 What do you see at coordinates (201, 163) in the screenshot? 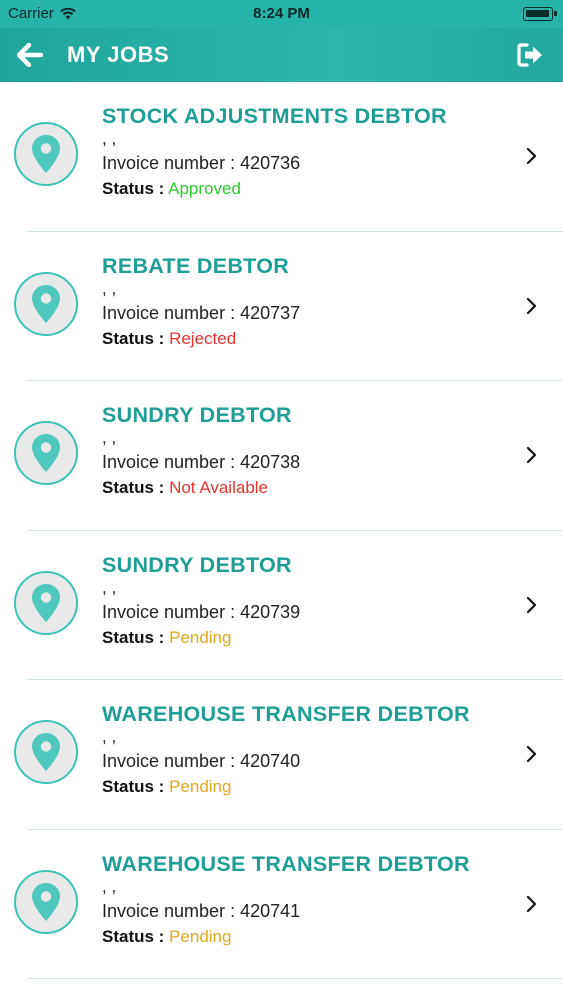
I see `invoice-number: Invoice number : 420736` at bounding box center [201, 163].